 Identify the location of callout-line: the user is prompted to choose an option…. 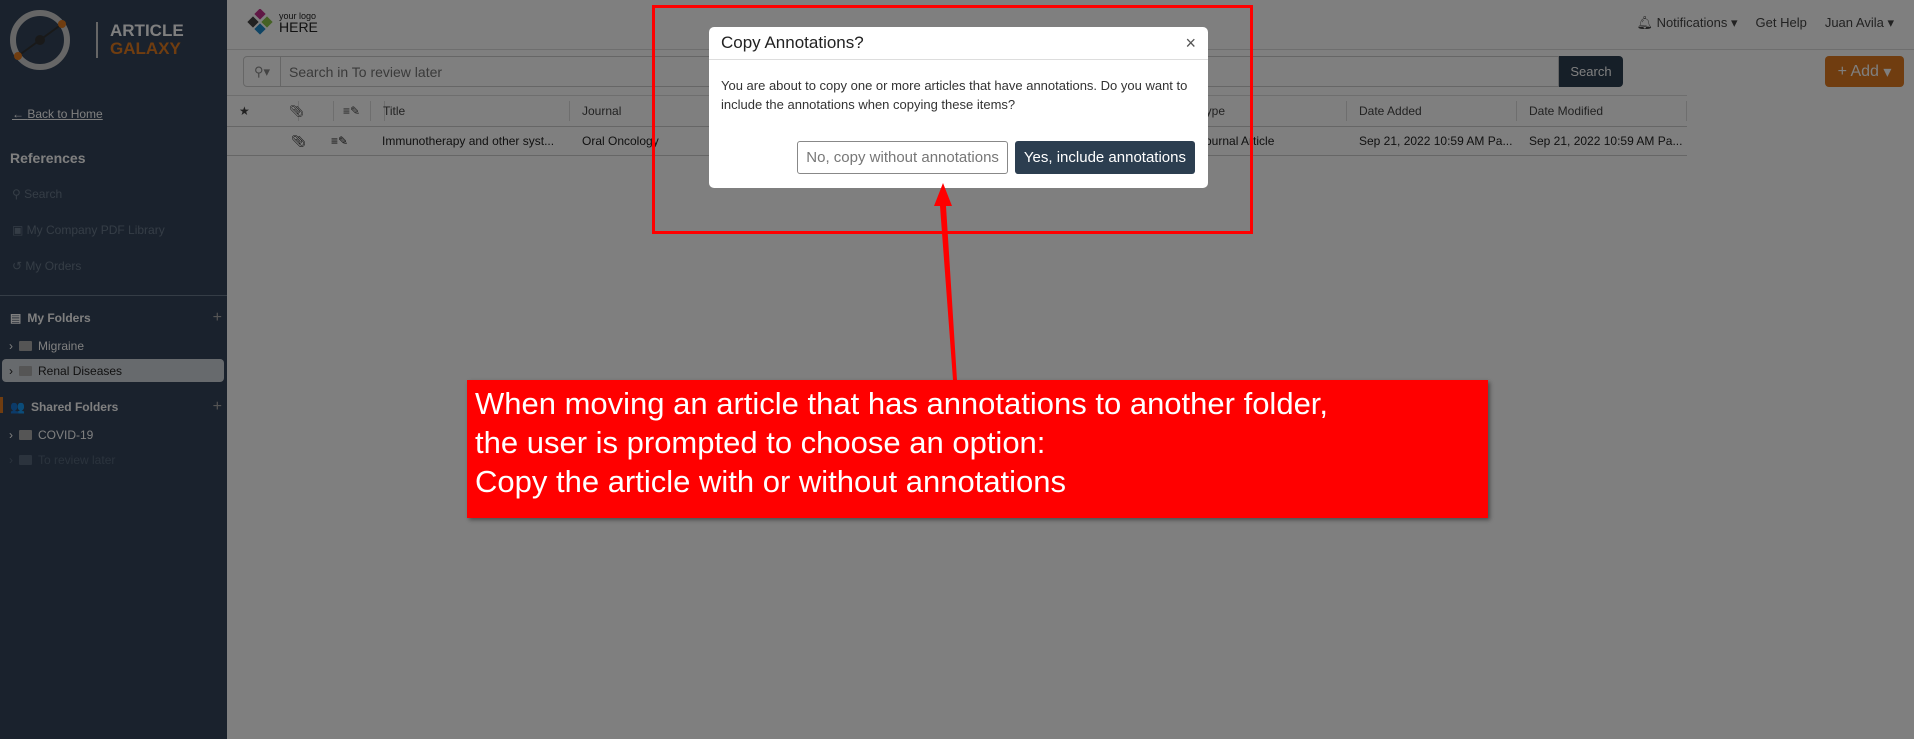
(760, 442).